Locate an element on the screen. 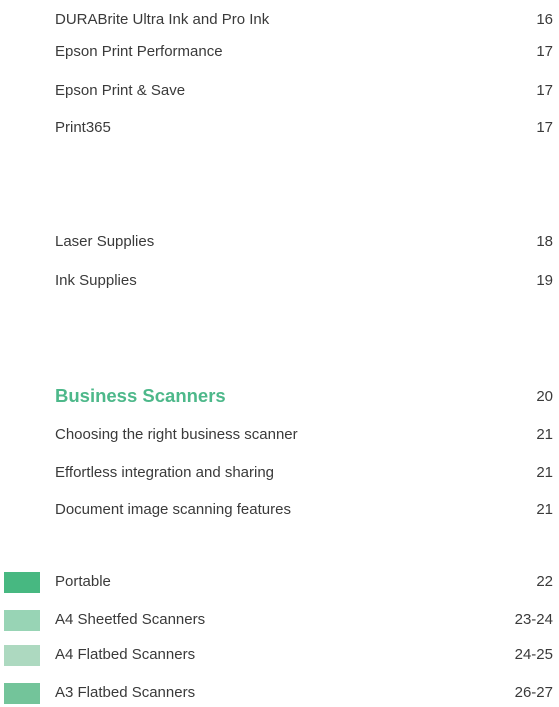  toc-entry: Ink Supplies 19 is located at coordinates (279, 283).